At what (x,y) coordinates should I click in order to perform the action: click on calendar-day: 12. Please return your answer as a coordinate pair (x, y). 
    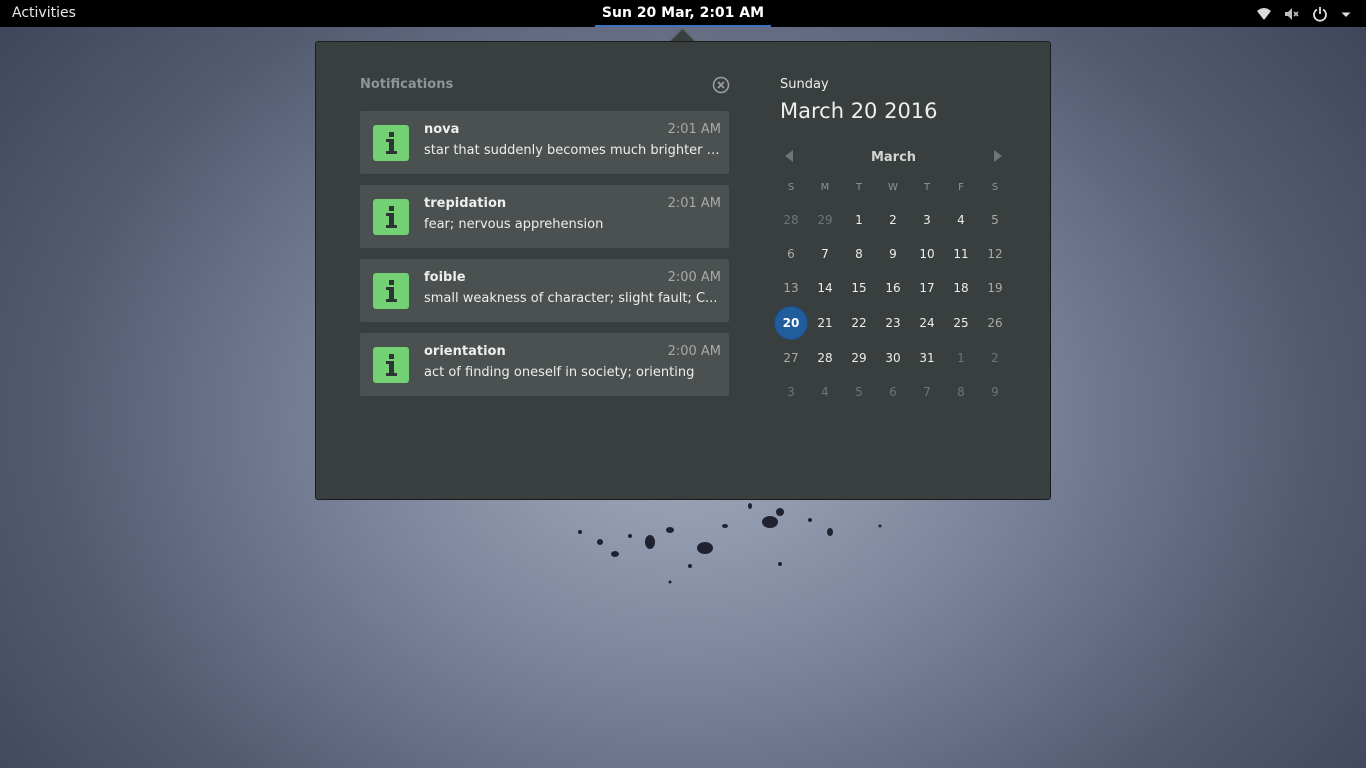
    Looking at the image, I should click on (995, 254).